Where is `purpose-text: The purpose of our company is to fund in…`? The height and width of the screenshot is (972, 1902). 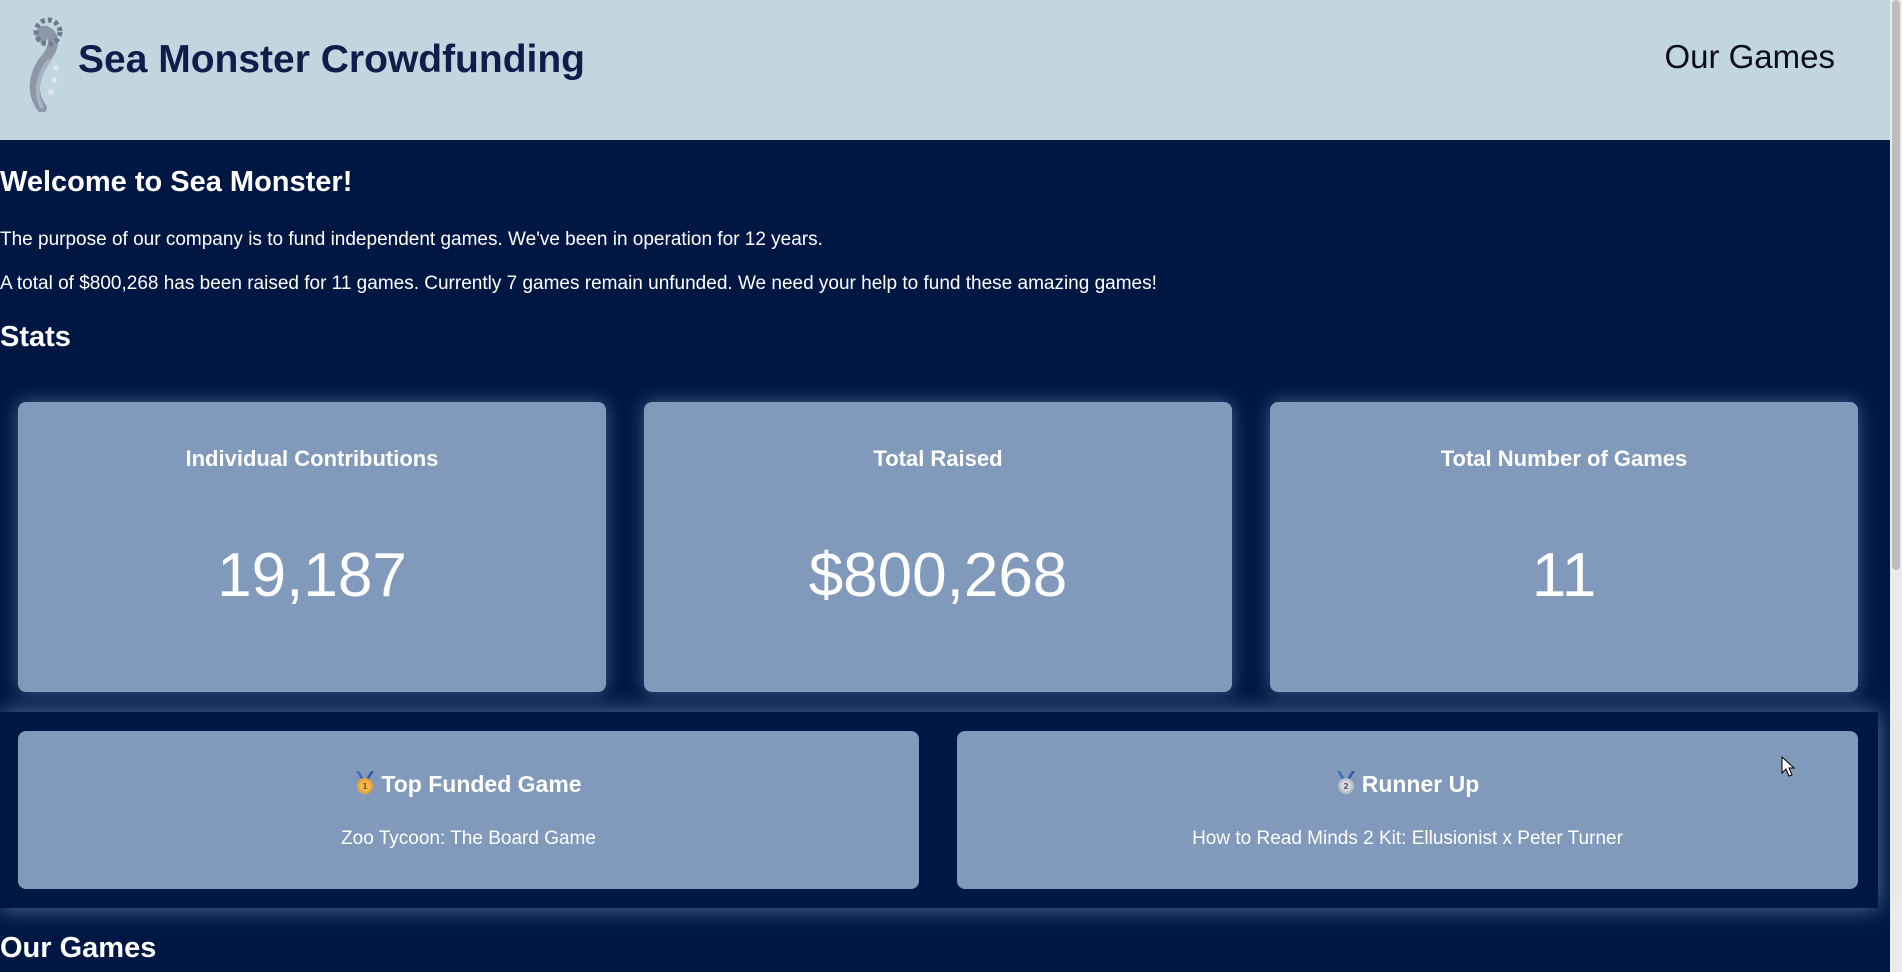 purpose-text: The purpose of our company is to fund in… is located at coordinates (411, 239).